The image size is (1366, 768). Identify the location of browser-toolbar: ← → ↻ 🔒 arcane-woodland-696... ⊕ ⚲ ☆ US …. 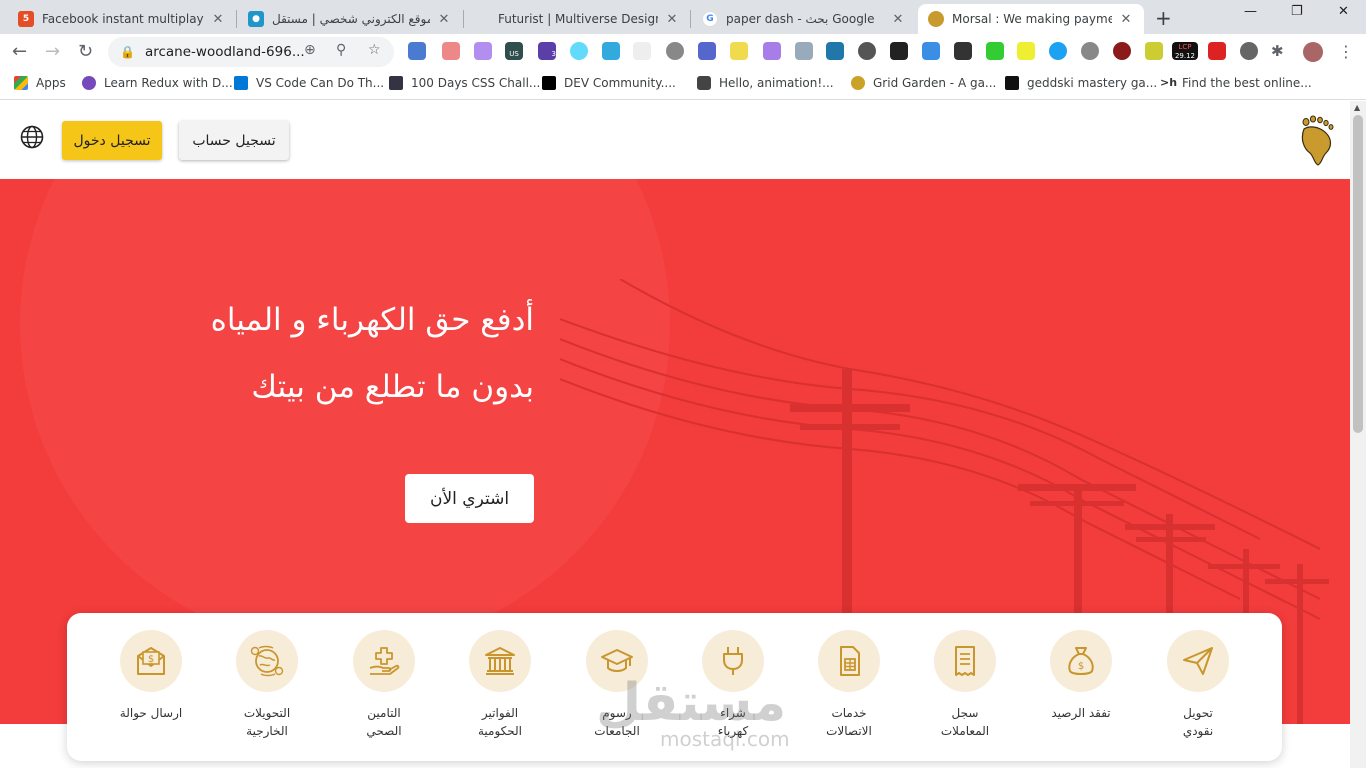
(683, 52).